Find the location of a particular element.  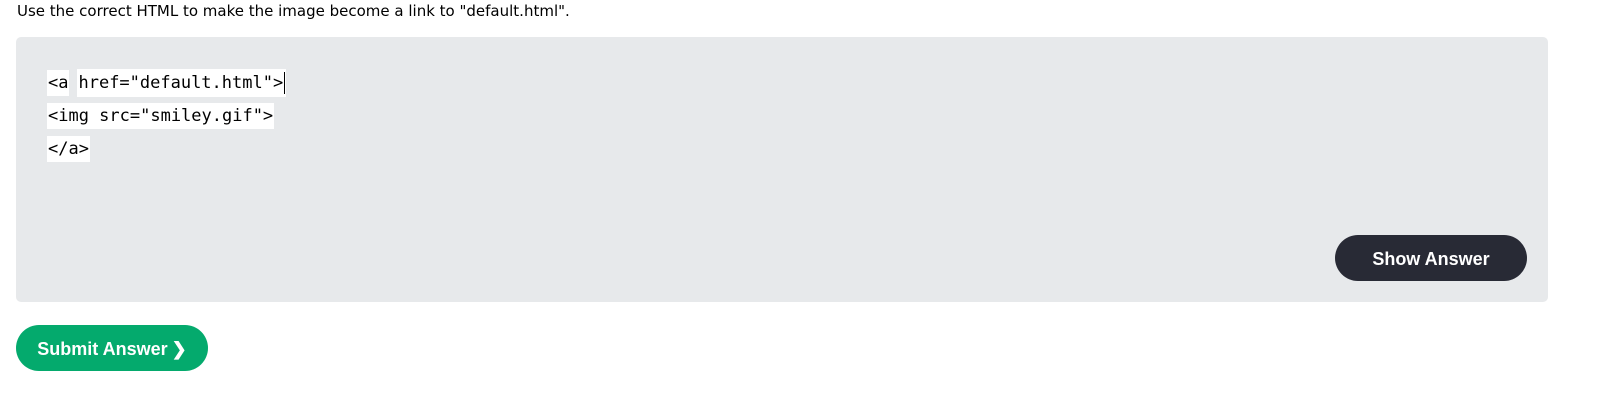

code-line-2: <img src="smiley.gif"> is located at coordinates (166, 116).